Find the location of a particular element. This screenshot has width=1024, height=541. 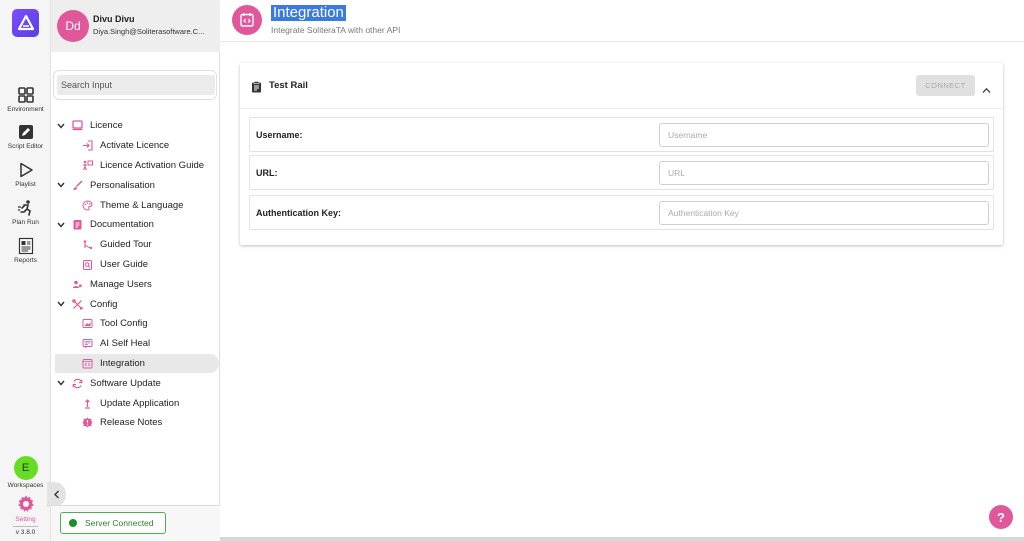

pencil-icon is located at coordinates (25, 132).